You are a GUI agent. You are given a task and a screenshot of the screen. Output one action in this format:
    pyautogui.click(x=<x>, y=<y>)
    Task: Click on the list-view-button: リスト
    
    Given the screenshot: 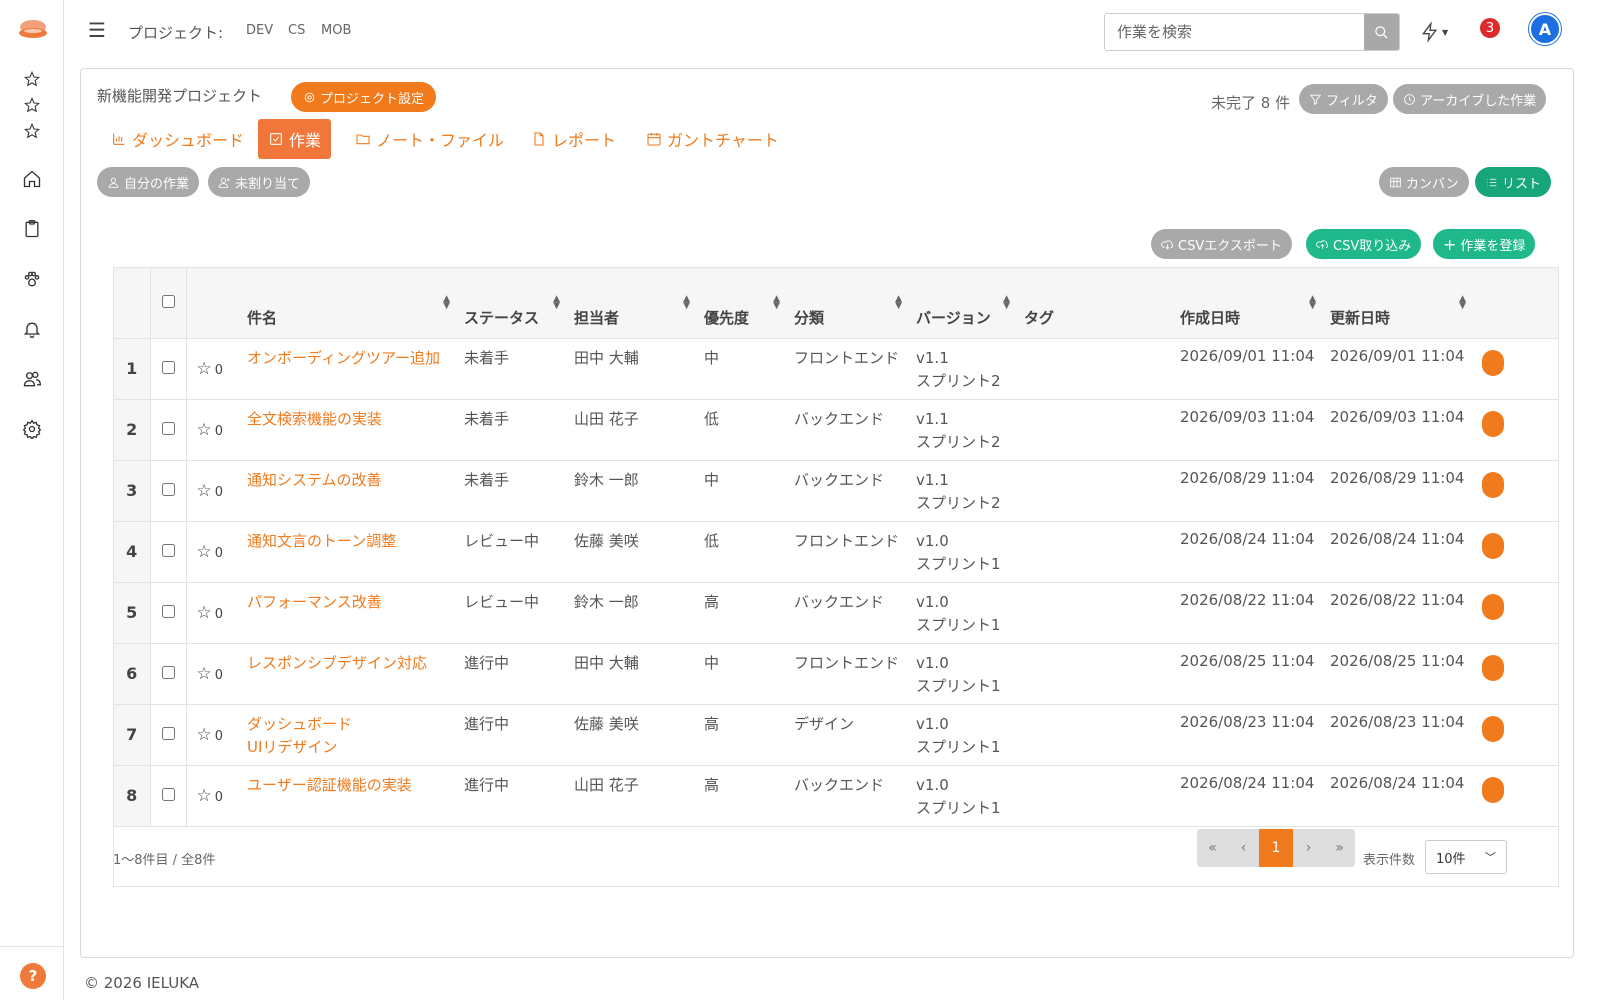 What is the action you would take?
    pyautogui.click(x=1513, y=182)
    